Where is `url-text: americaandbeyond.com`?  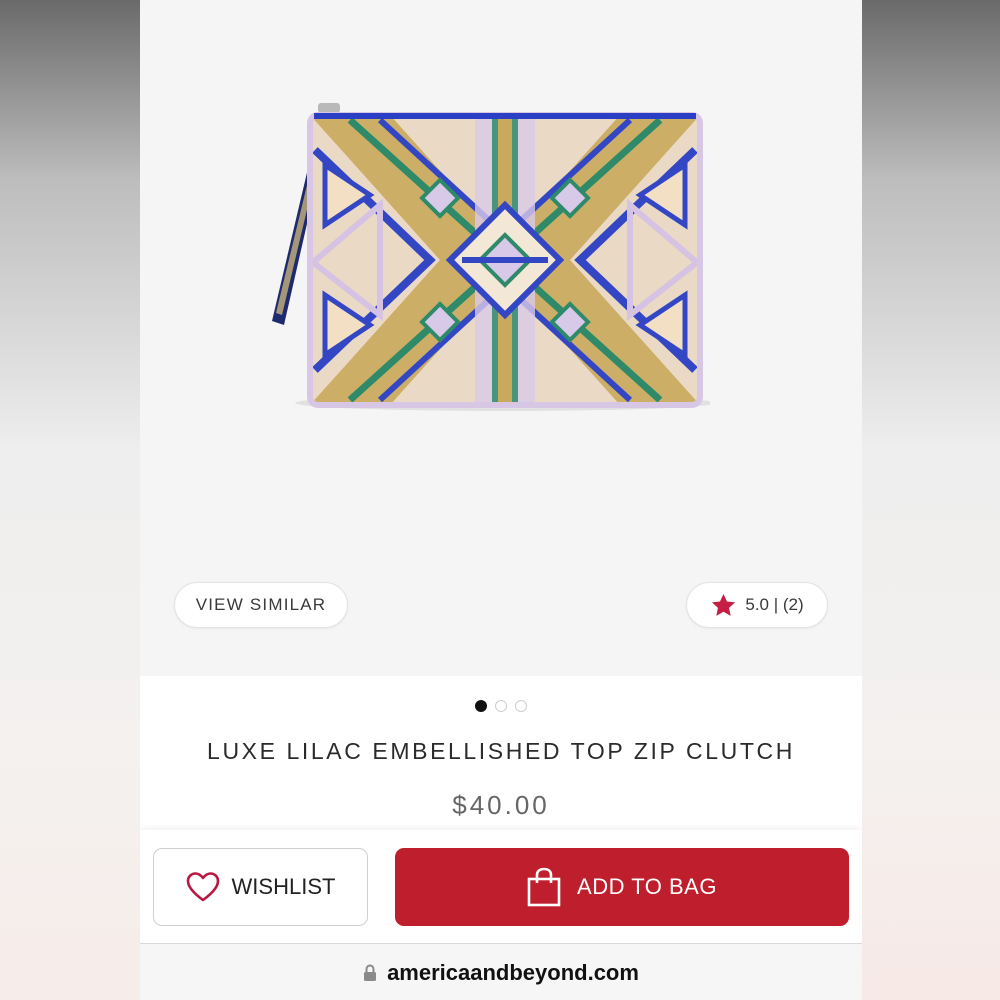
url-text: americaandbeyond.com is located at coordinates (513, 972).